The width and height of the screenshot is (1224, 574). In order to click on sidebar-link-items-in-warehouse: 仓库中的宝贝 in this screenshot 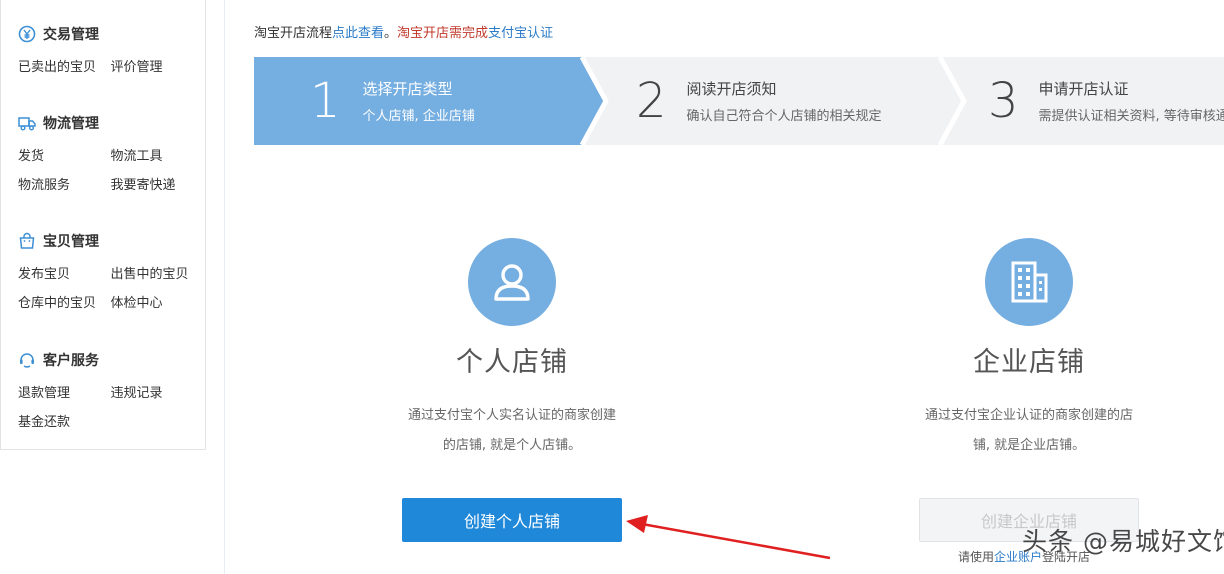, I will do `click(64, 306)`.